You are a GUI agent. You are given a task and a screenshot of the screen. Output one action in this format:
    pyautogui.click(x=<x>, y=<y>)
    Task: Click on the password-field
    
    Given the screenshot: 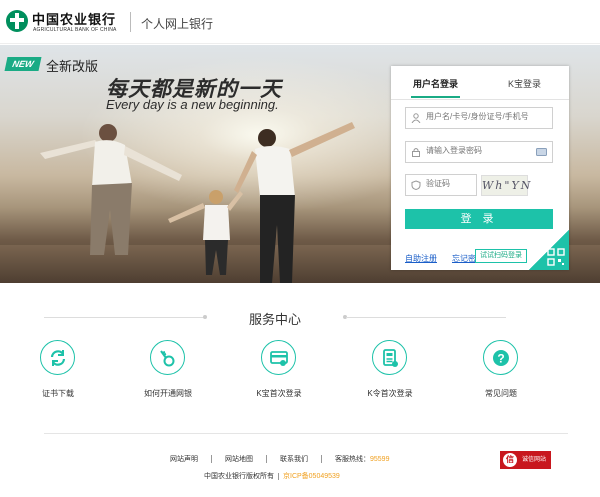 What is the action you would take?
    pyautogui.click(x=479, y=152)
    